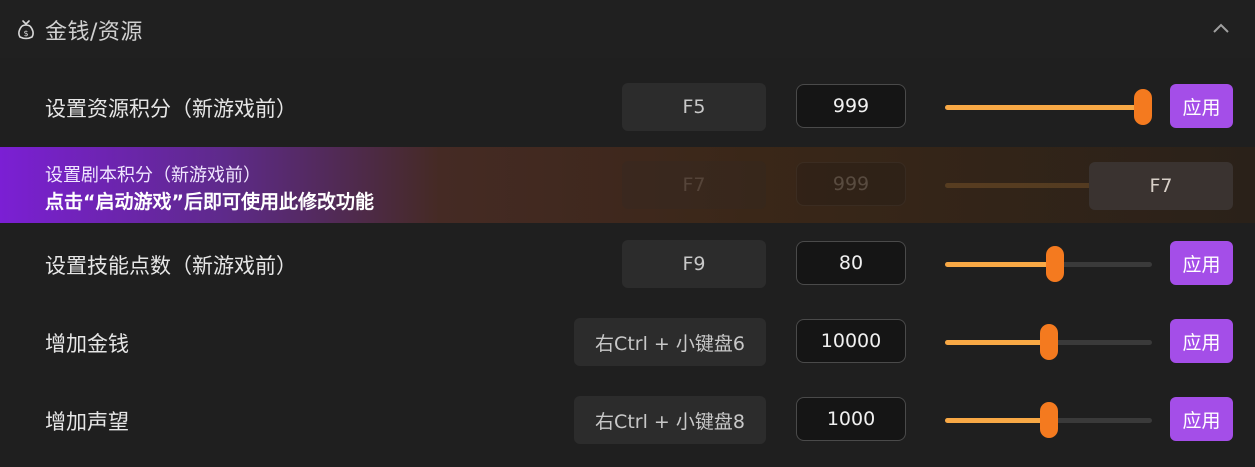 Image resolution: width=1255 pixels, height=467 pixels. I want to click on cheat-label: 增加声望, so click(87, 422).